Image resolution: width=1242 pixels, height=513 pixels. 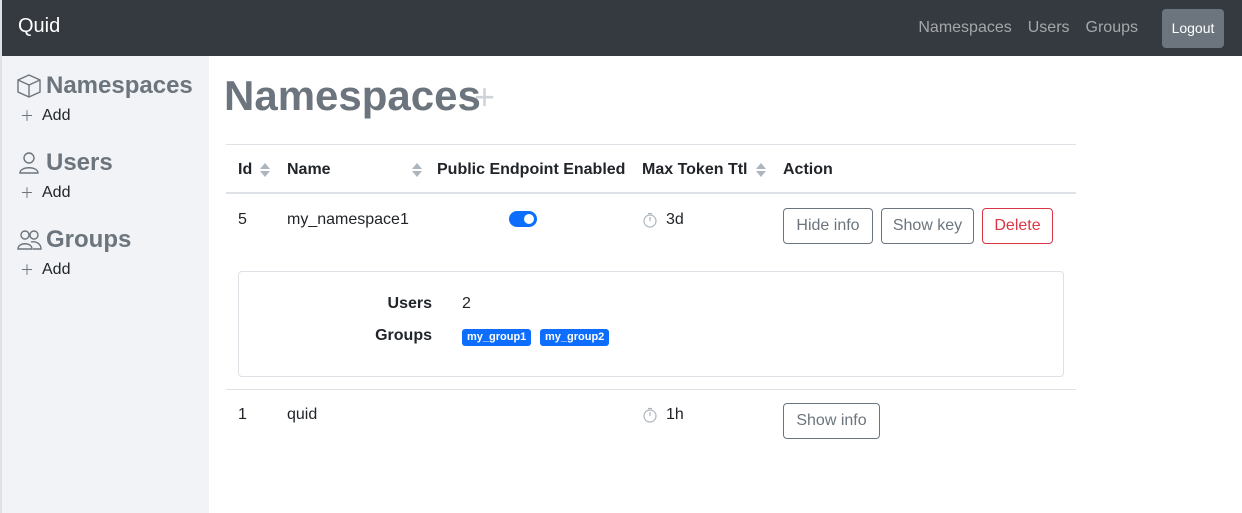 I want to click on column-header-public-endpoint: Public Endpoint Enabled, so click(x=531, y=170).